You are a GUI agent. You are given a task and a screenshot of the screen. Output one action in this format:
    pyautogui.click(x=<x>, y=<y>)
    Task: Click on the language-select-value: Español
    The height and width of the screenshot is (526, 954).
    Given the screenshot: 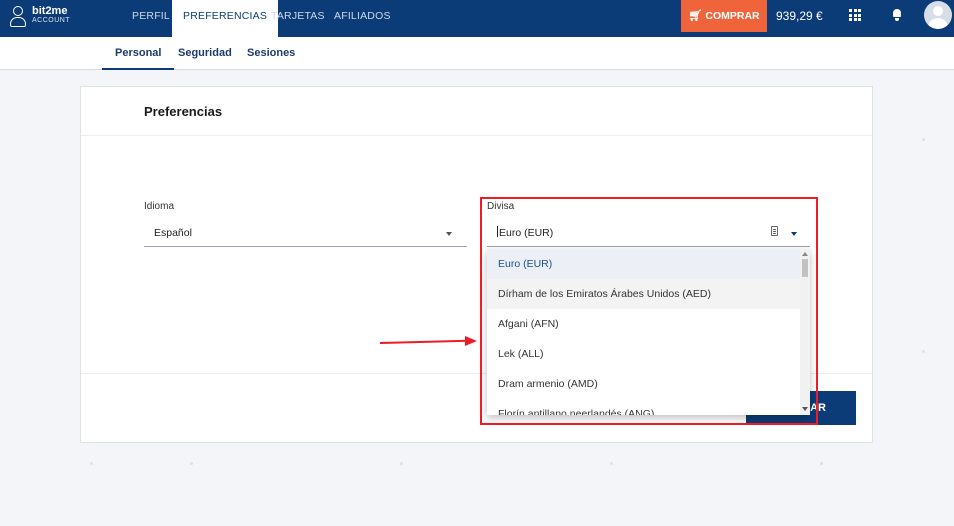 What is the action you would take?
    pyautogui.click(x=173, y=233)
    